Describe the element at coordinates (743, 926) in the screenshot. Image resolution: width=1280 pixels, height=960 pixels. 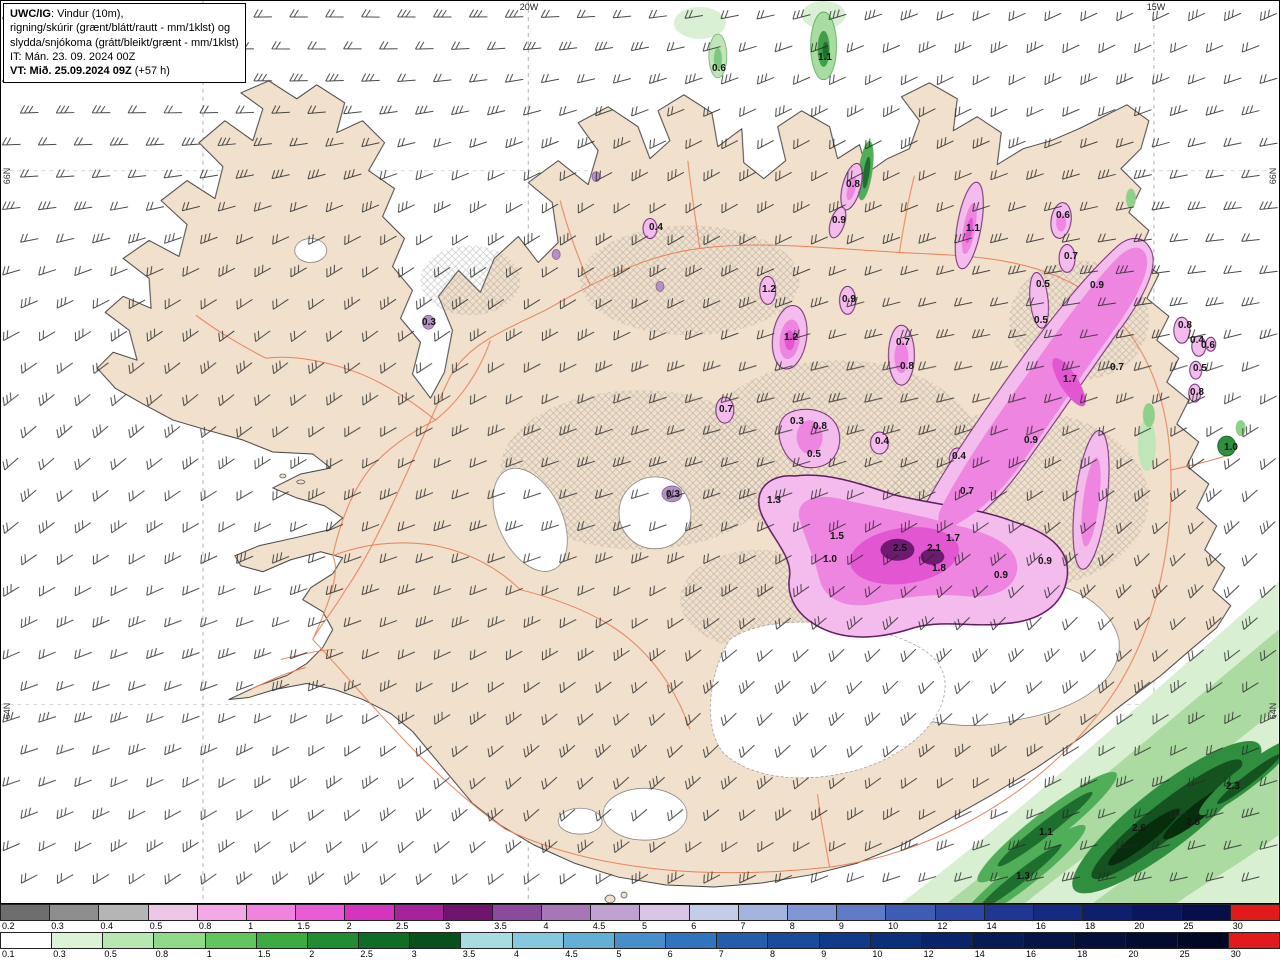
I see `colorbar-tick-label: 7` at that location.